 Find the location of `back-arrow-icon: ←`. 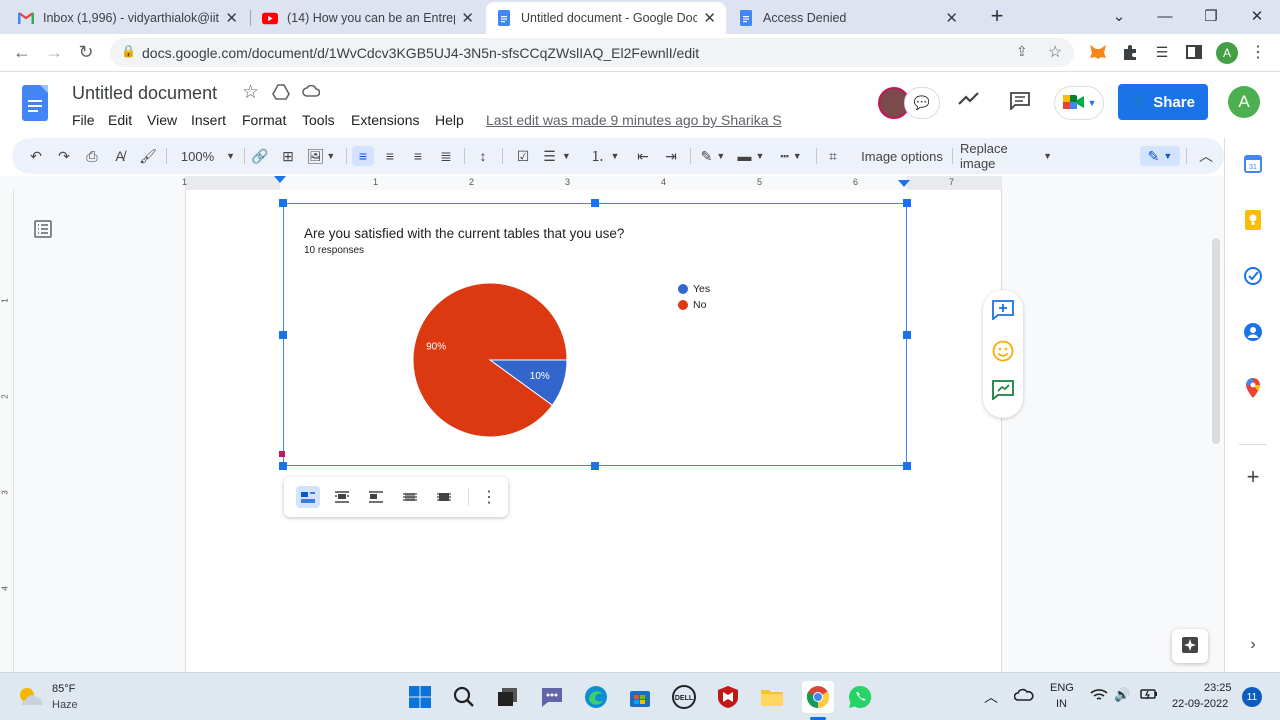

back-arrow-icon: ← is located at coordinates (22, 52).